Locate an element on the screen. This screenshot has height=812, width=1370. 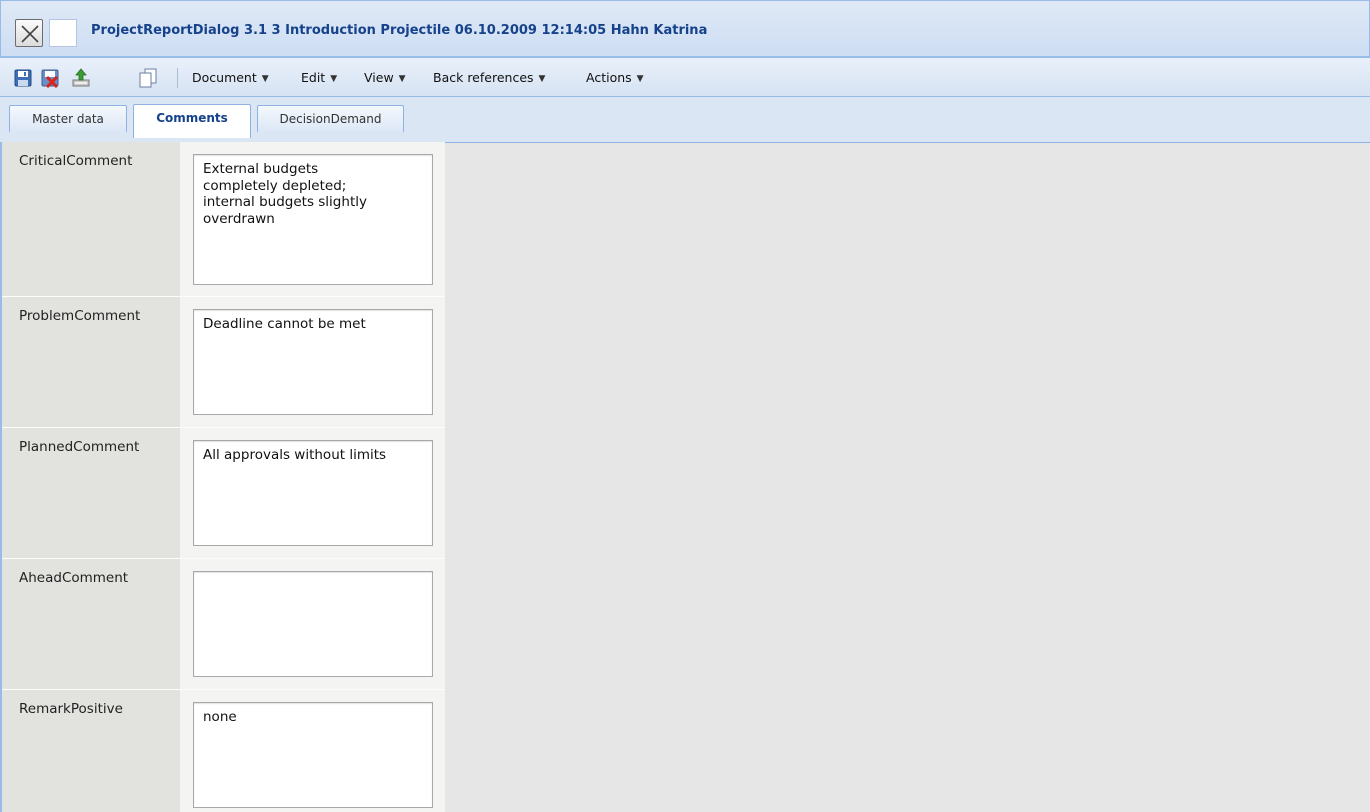
menu-view: View ▼ is located at coordinates (385, 77).